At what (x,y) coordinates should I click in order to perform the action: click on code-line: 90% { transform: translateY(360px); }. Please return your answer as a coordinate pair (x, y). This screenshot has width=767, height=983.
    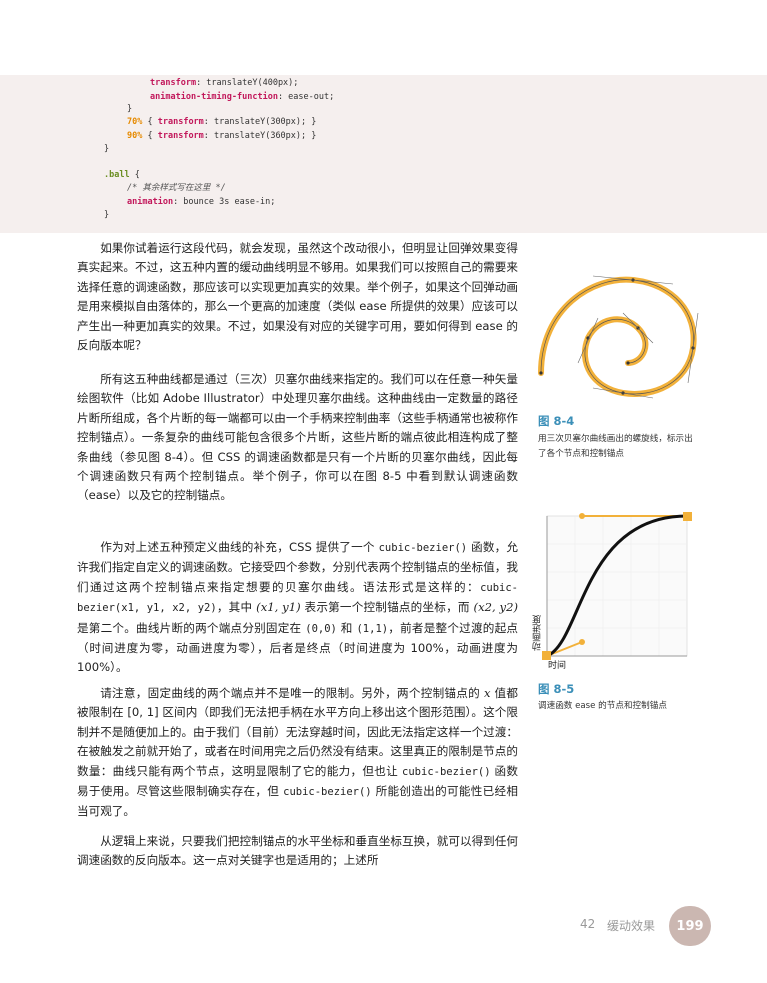
    Looking at the image, I should click on (221, 136).